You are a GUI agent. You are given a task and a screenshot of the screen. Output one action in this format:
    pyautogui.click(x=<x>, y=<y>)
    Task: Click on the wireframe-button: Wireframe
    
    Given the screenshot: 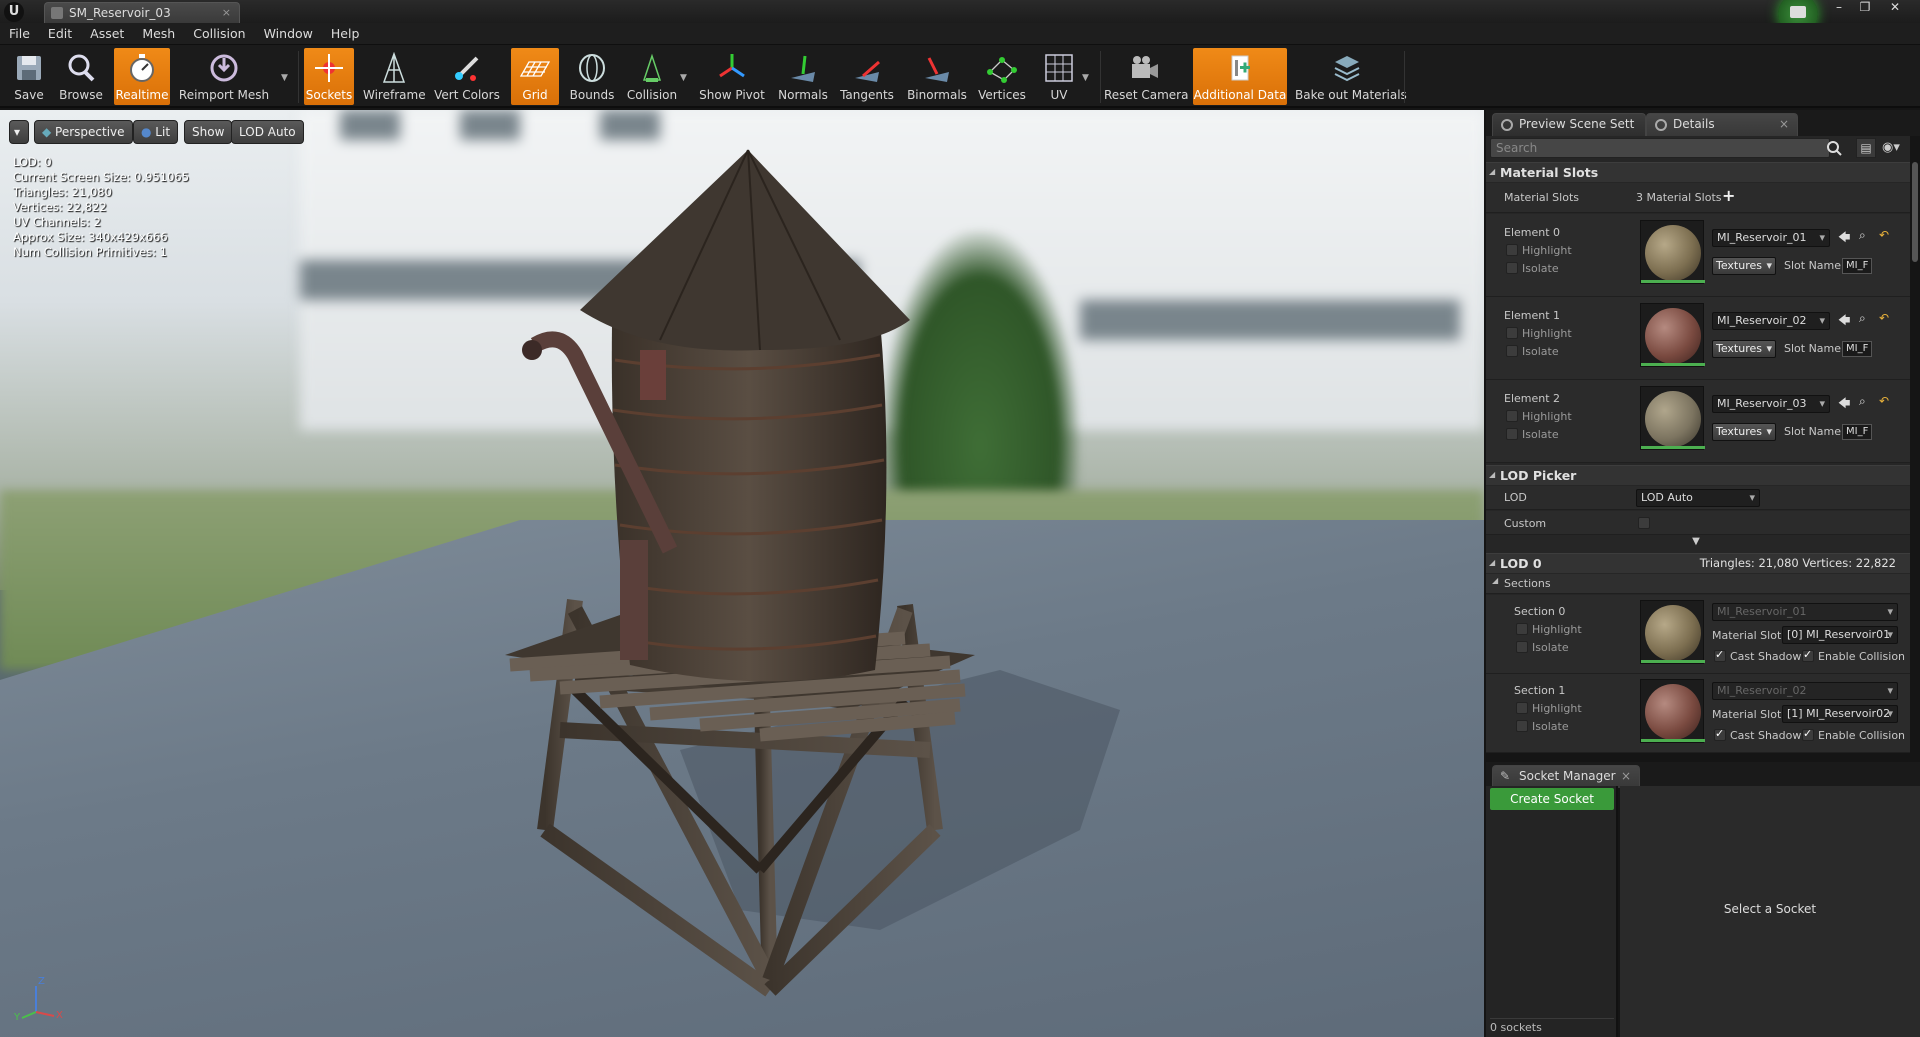 What is the action you would take?
    pyautogui.click(x=394, y=76)
    